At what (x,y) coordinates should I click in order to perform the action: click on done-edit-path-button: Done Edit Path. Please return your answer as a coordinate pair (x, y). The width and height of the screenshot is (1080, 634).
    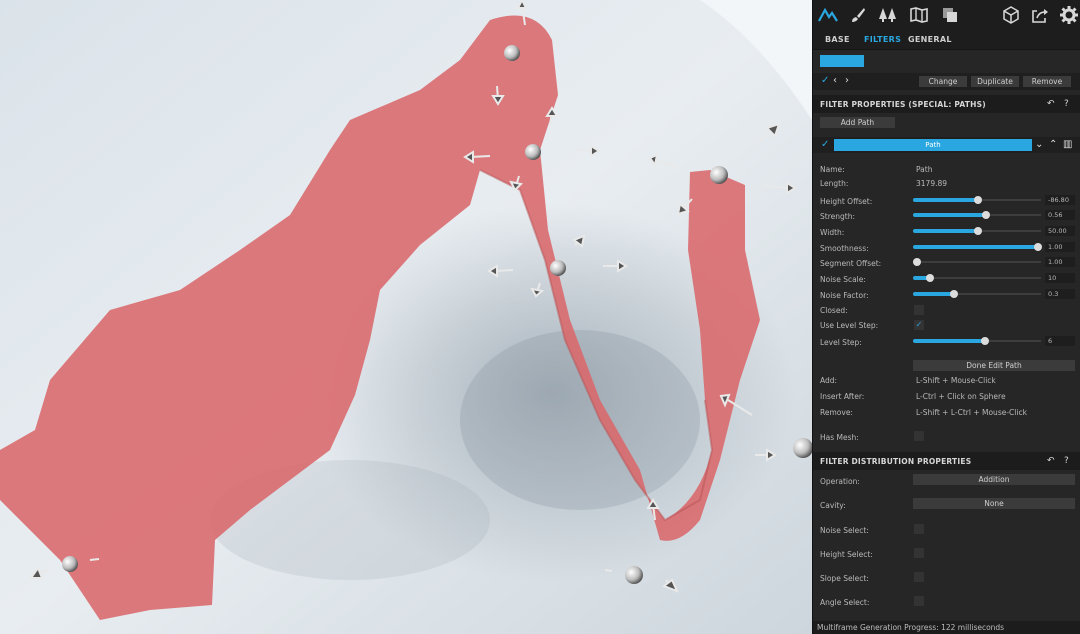
    Looking at the image, I should click on (994, 365).